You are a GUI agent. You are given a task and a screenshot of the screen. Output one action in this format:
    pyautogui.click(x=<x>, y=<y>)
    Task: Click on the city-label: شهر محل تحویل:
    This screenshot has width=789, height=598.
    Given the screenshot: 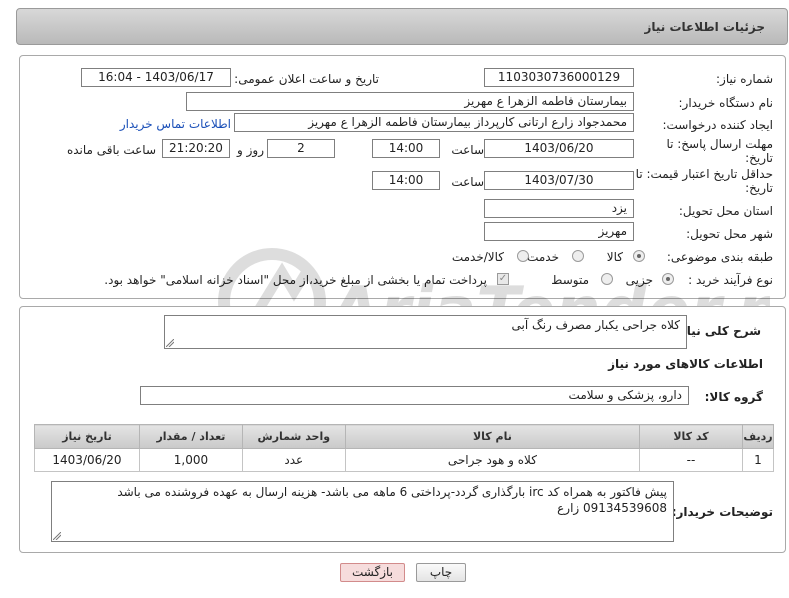 What is the action you would take?
    pyautogui.click(x=729, y=234)
    